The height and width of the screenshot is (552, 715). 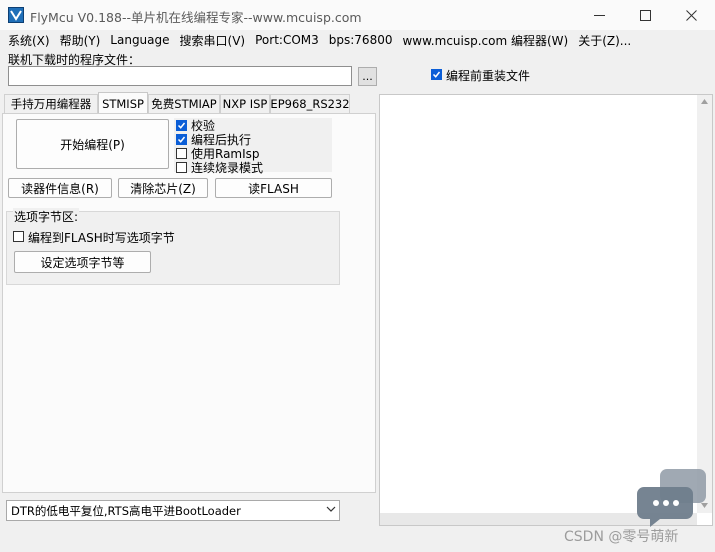 I want to click on erase-chip-button: 清除芯片(Z), so click(x=163, y=188).